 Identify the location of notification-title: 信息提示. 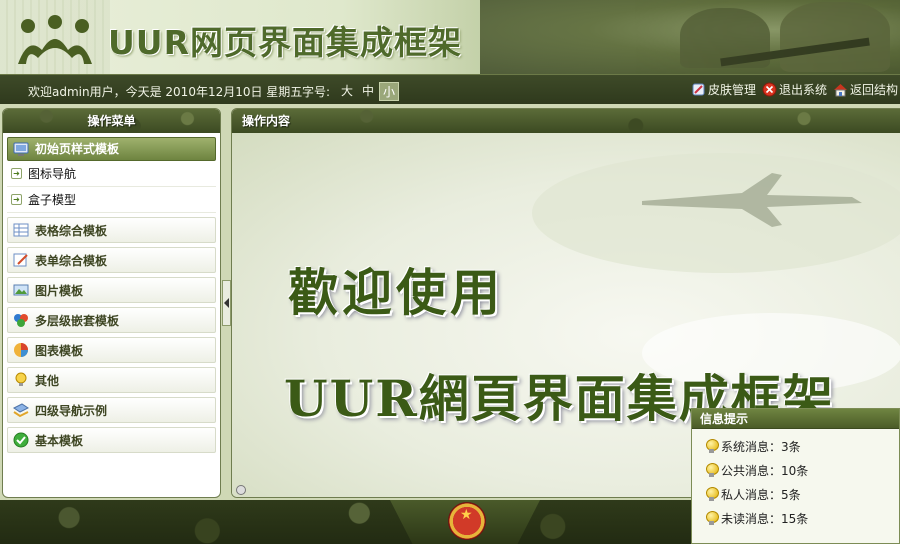
(795, 419).